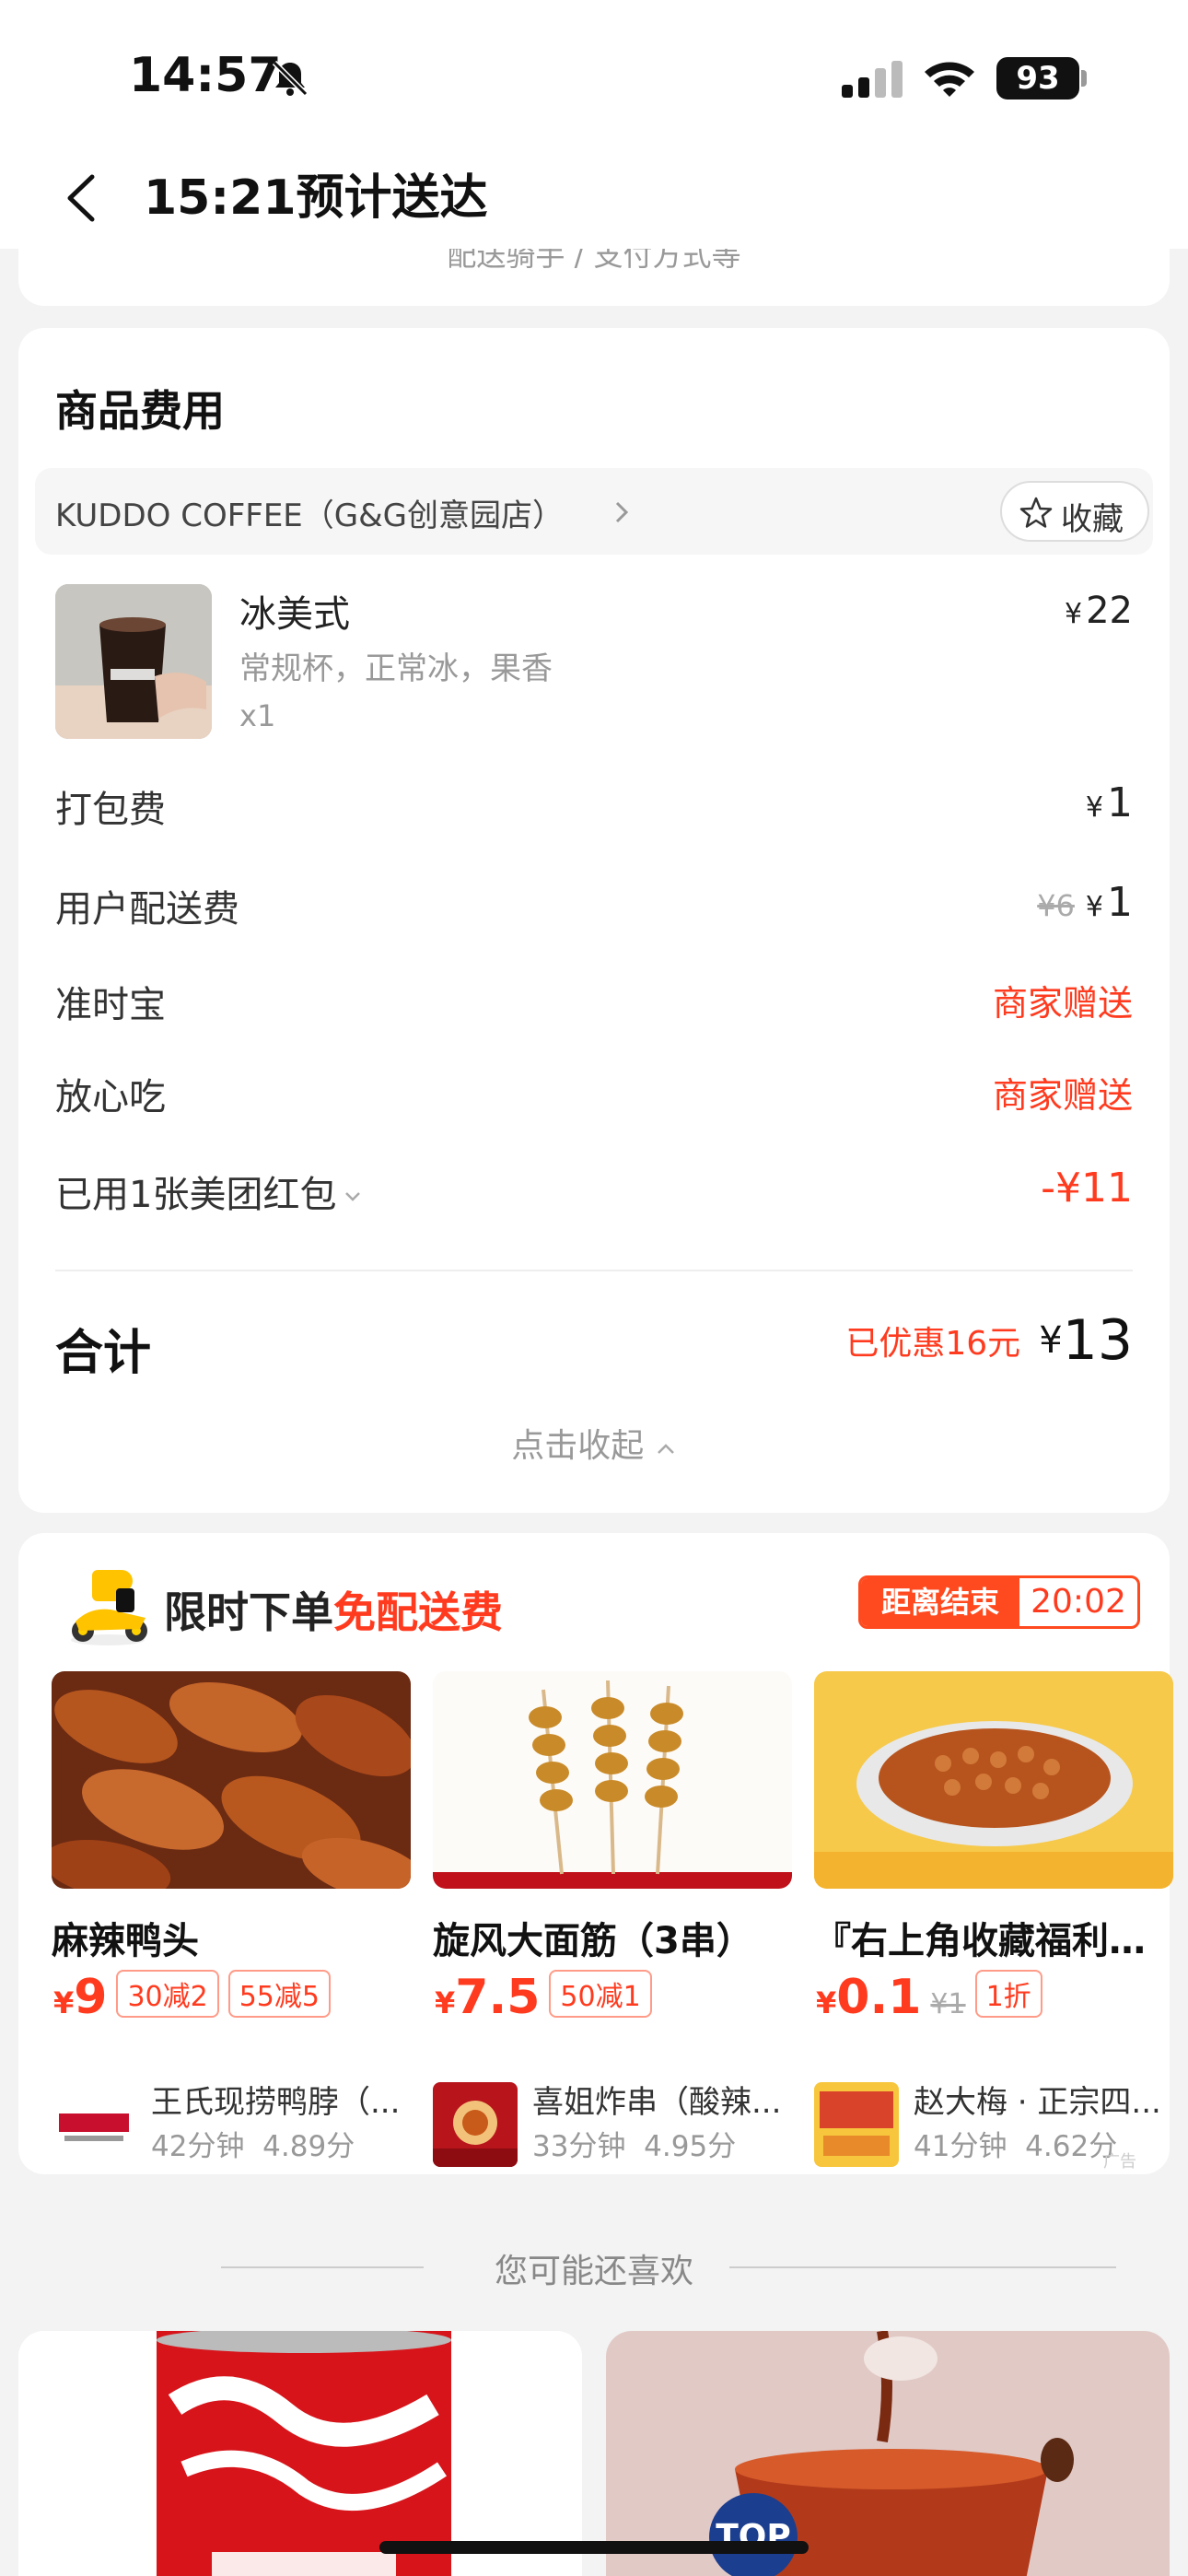 The image size is (1188, 2576). What do you see at coordinates (167, 1994) in the screenshot?
I see `discount-tag: 30减2` at bounding box center [167, 1994].